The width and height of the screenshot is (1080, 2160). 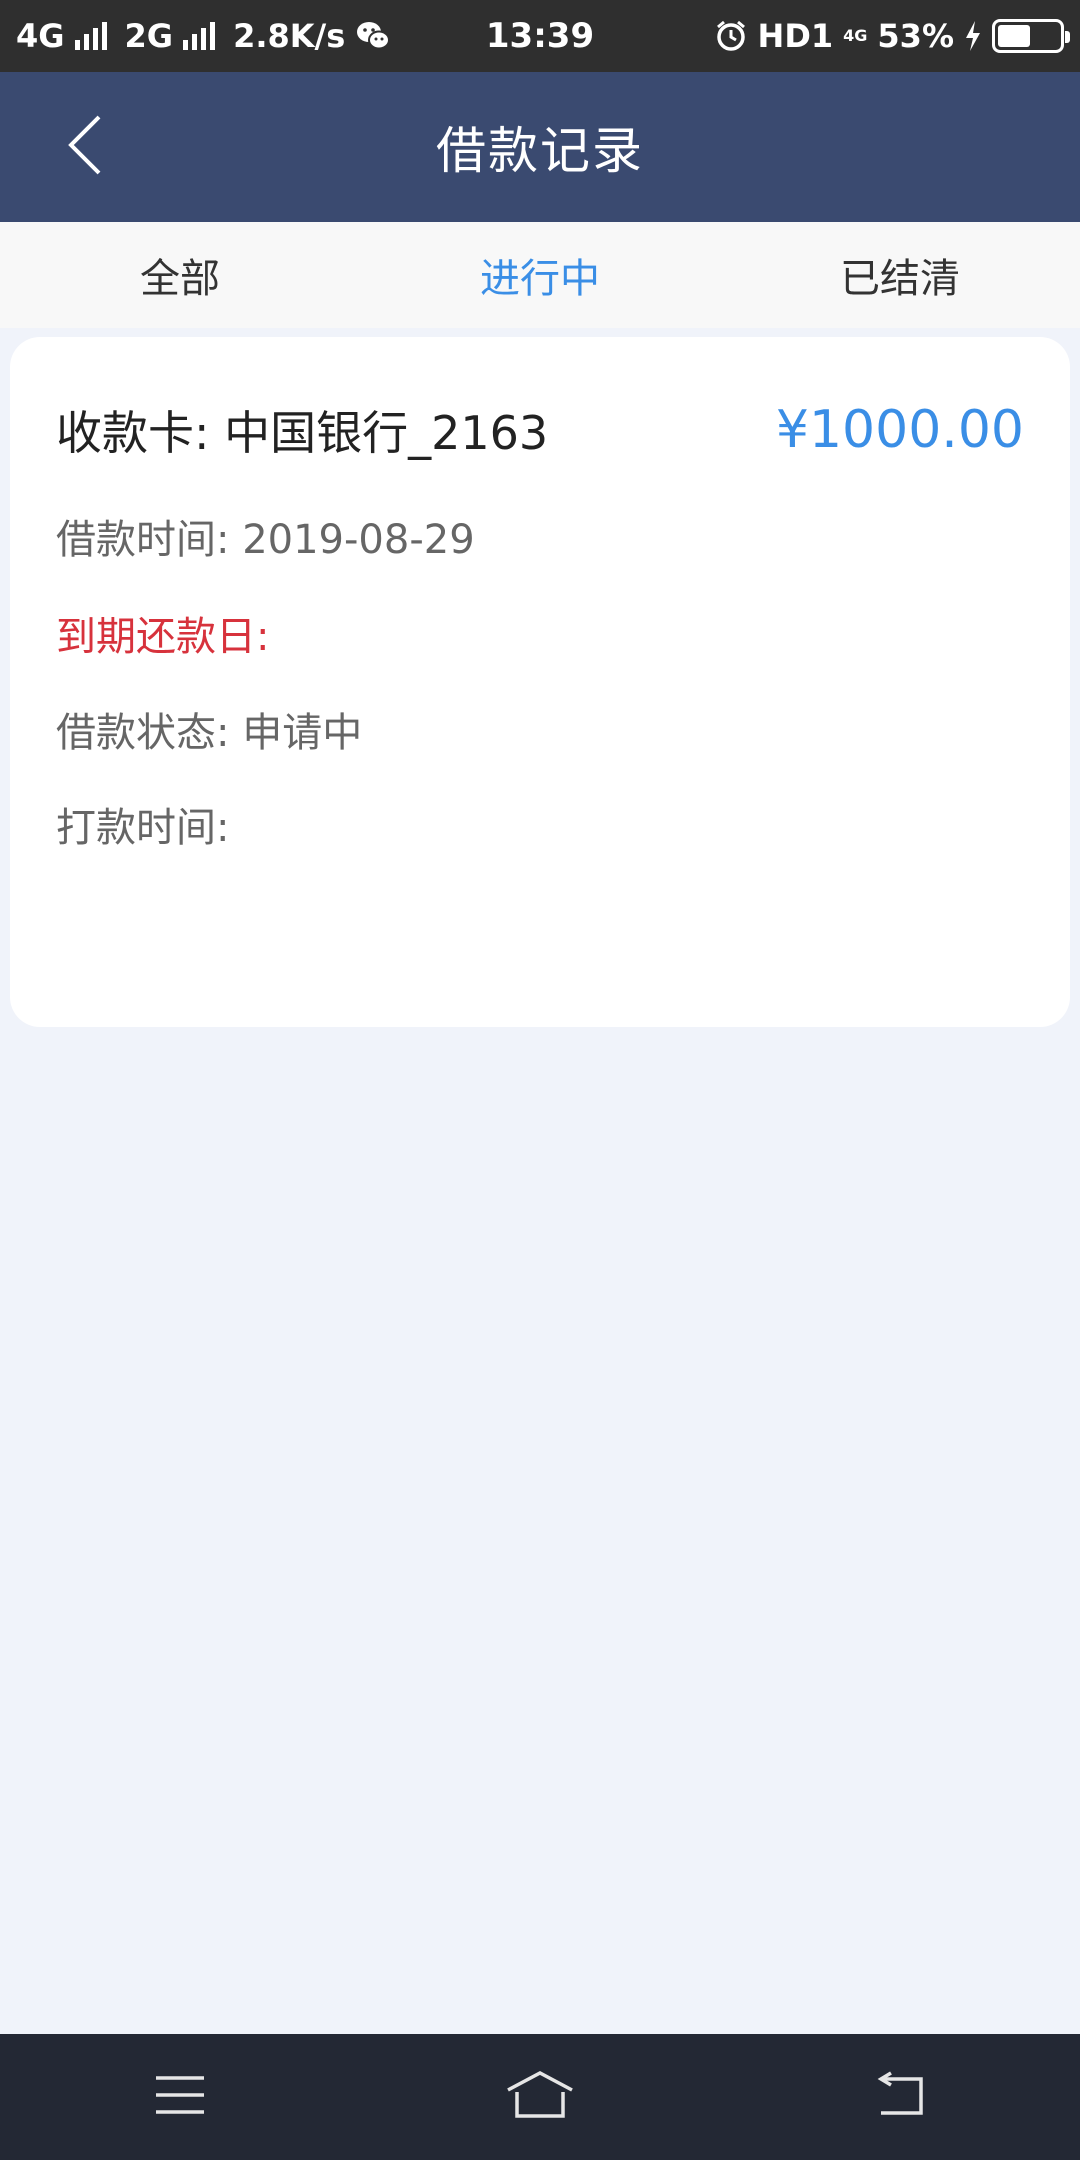 What do you see at coordinates (180, 275) in the screenshot?
I see `tab-all: 全部` at bounding box center [180, 275].